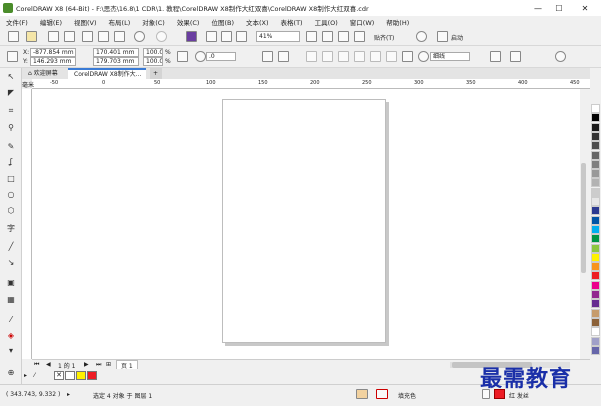  What do you see at coordinates (116, 52) in the screenshot?
I see `width-field: 170.401 mm` at bounding box center [116, 52].